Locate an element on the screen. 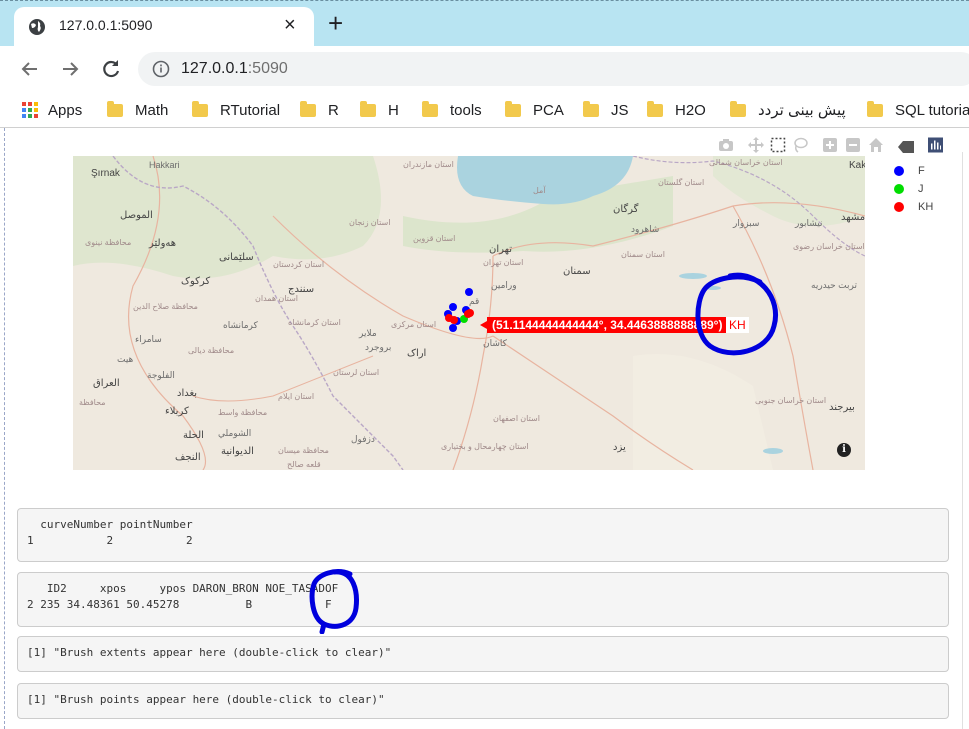  legend-item-j: J is located at coordinates (925, 190).